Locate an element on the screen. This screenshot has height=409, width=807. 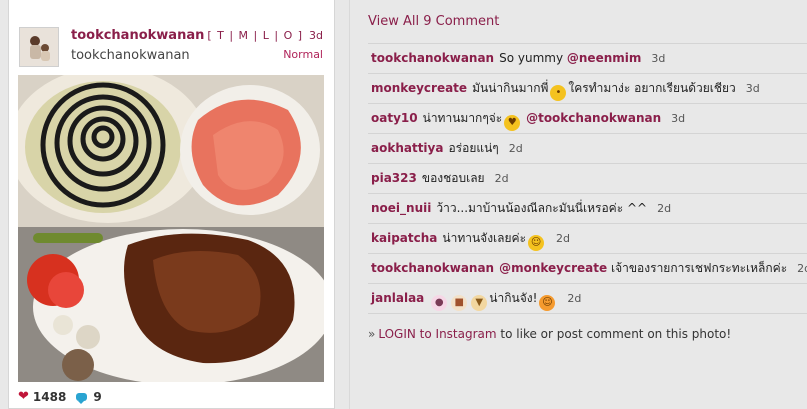
comment-text-continued: ใครทำมาง่ะ อยากเรียนด้วยเชียว is located at coordinates (652, 88).